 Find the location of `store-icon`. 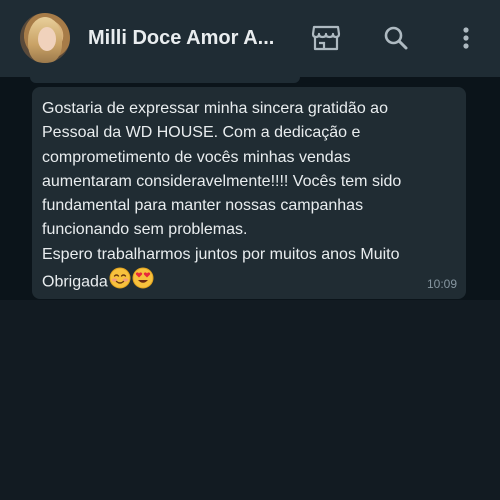

store-icon is located at coordinates (326, 38).